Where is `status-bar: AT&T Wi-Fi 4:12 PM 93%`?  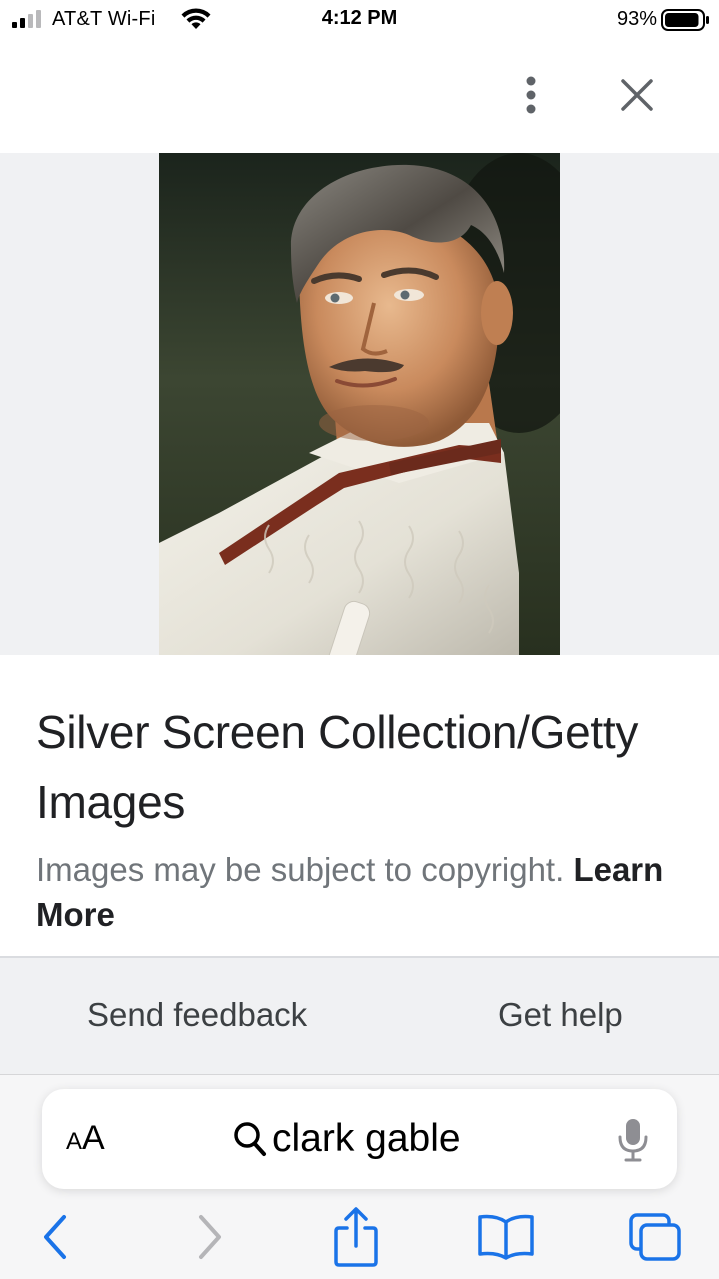
status-bar: AT&T Wi-Fi 4:12 PM 93% is located at coordinates (359, 20).